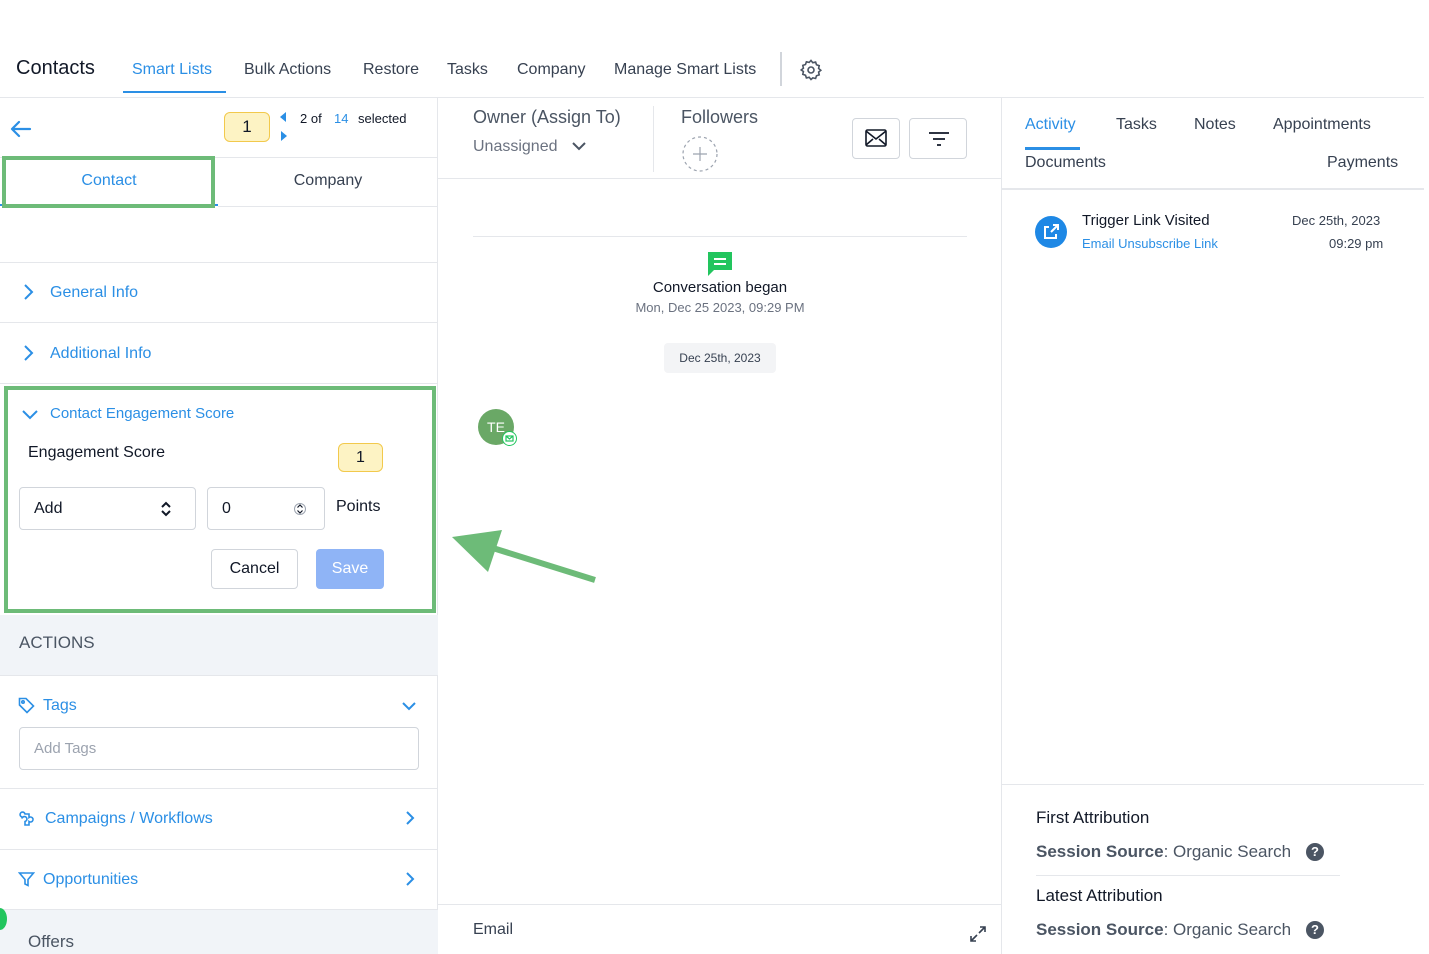  Describe the element at coordinates (382, 118) in the screenshot. I see `pager-selected-label: selected` at that location.